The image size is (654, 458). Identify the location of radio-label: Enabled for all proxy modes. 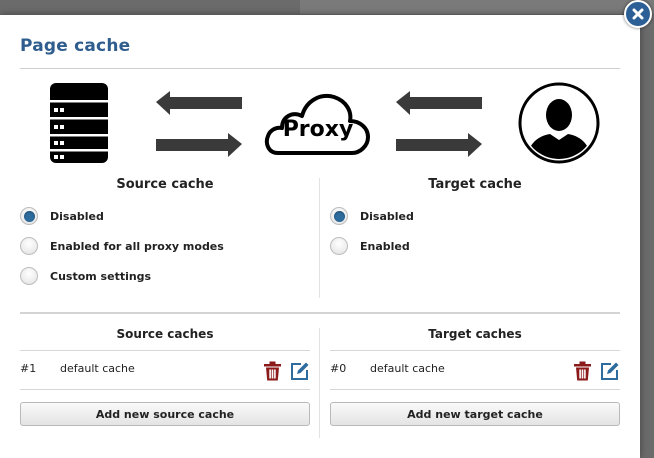
(137, 246).